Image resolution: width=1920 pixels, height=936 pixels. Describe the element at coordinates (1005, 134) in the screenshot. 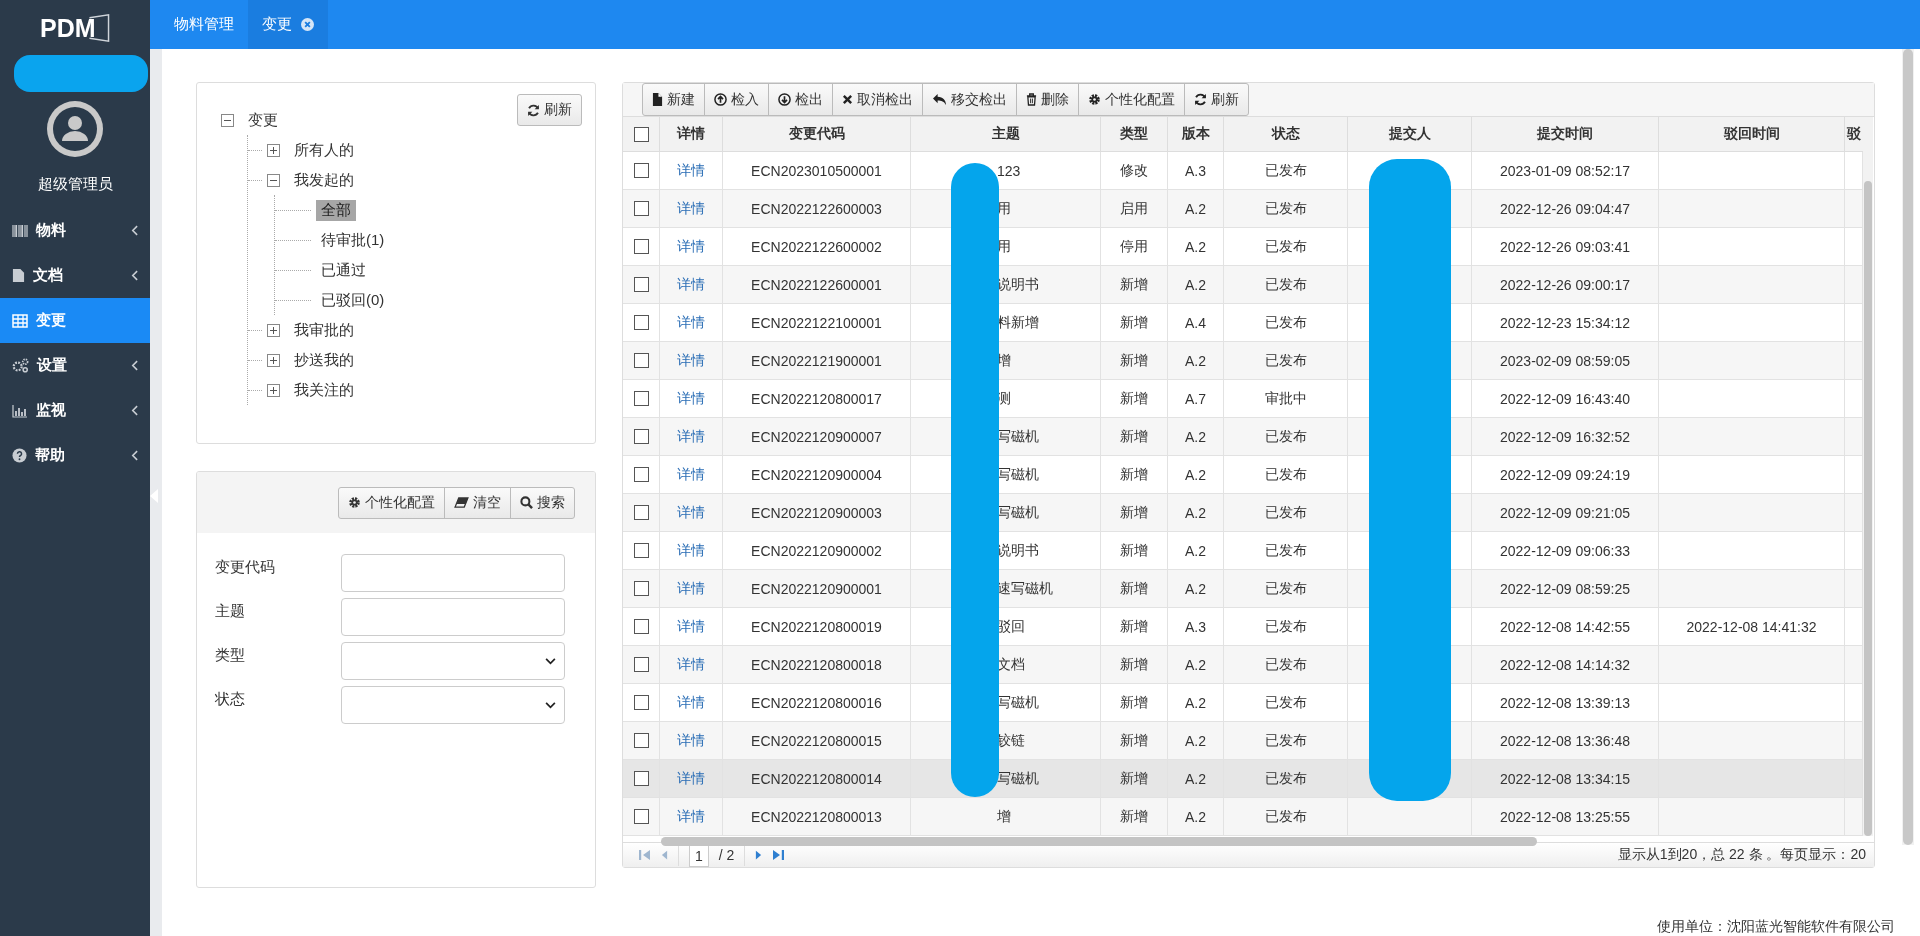

I see `column-header: 主题` at that location.